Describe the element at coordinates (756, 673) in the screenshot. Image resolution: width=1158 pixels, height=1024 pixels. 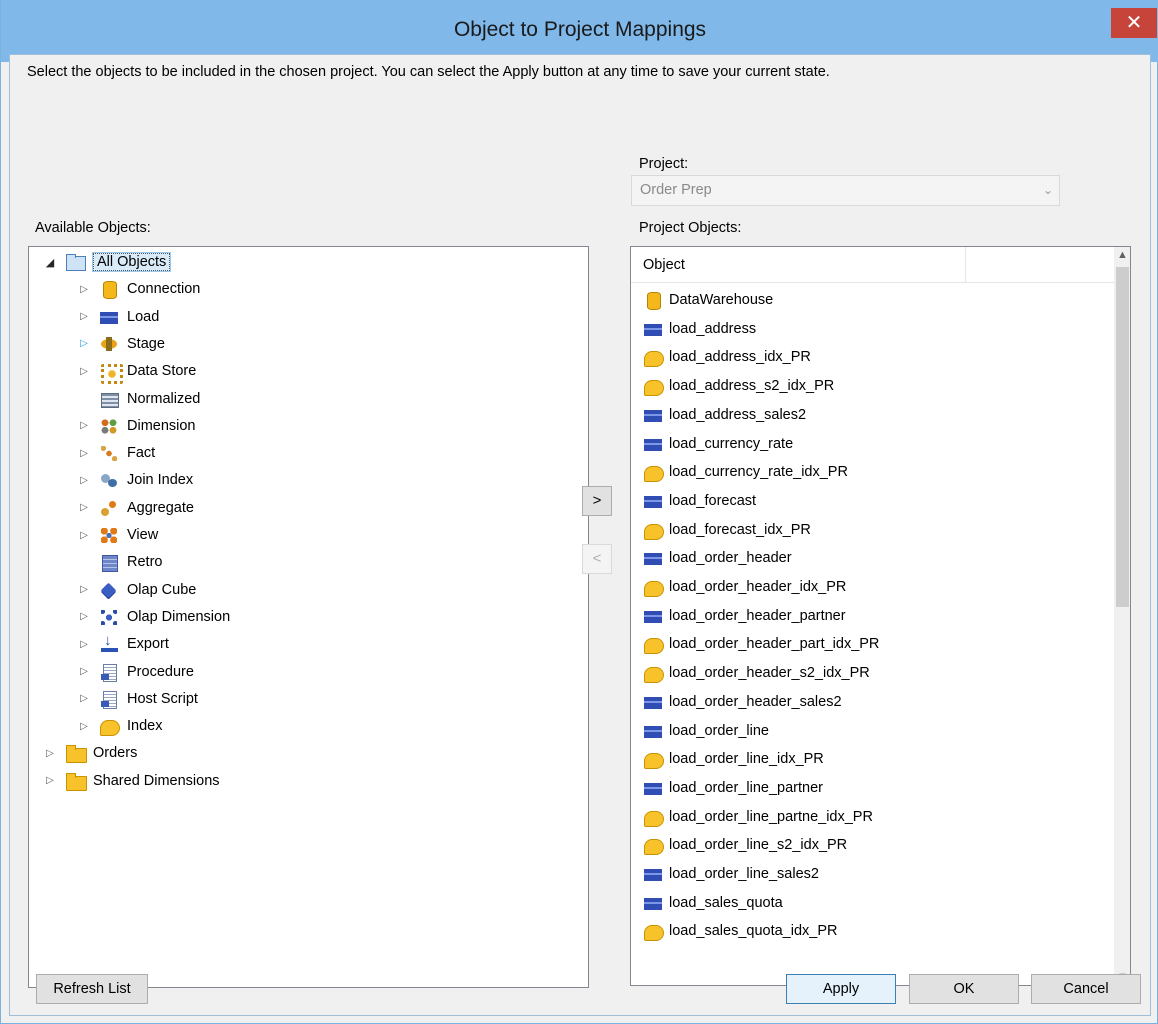
I see `list-item: load_order_header_s2_idx_PR` at that location.